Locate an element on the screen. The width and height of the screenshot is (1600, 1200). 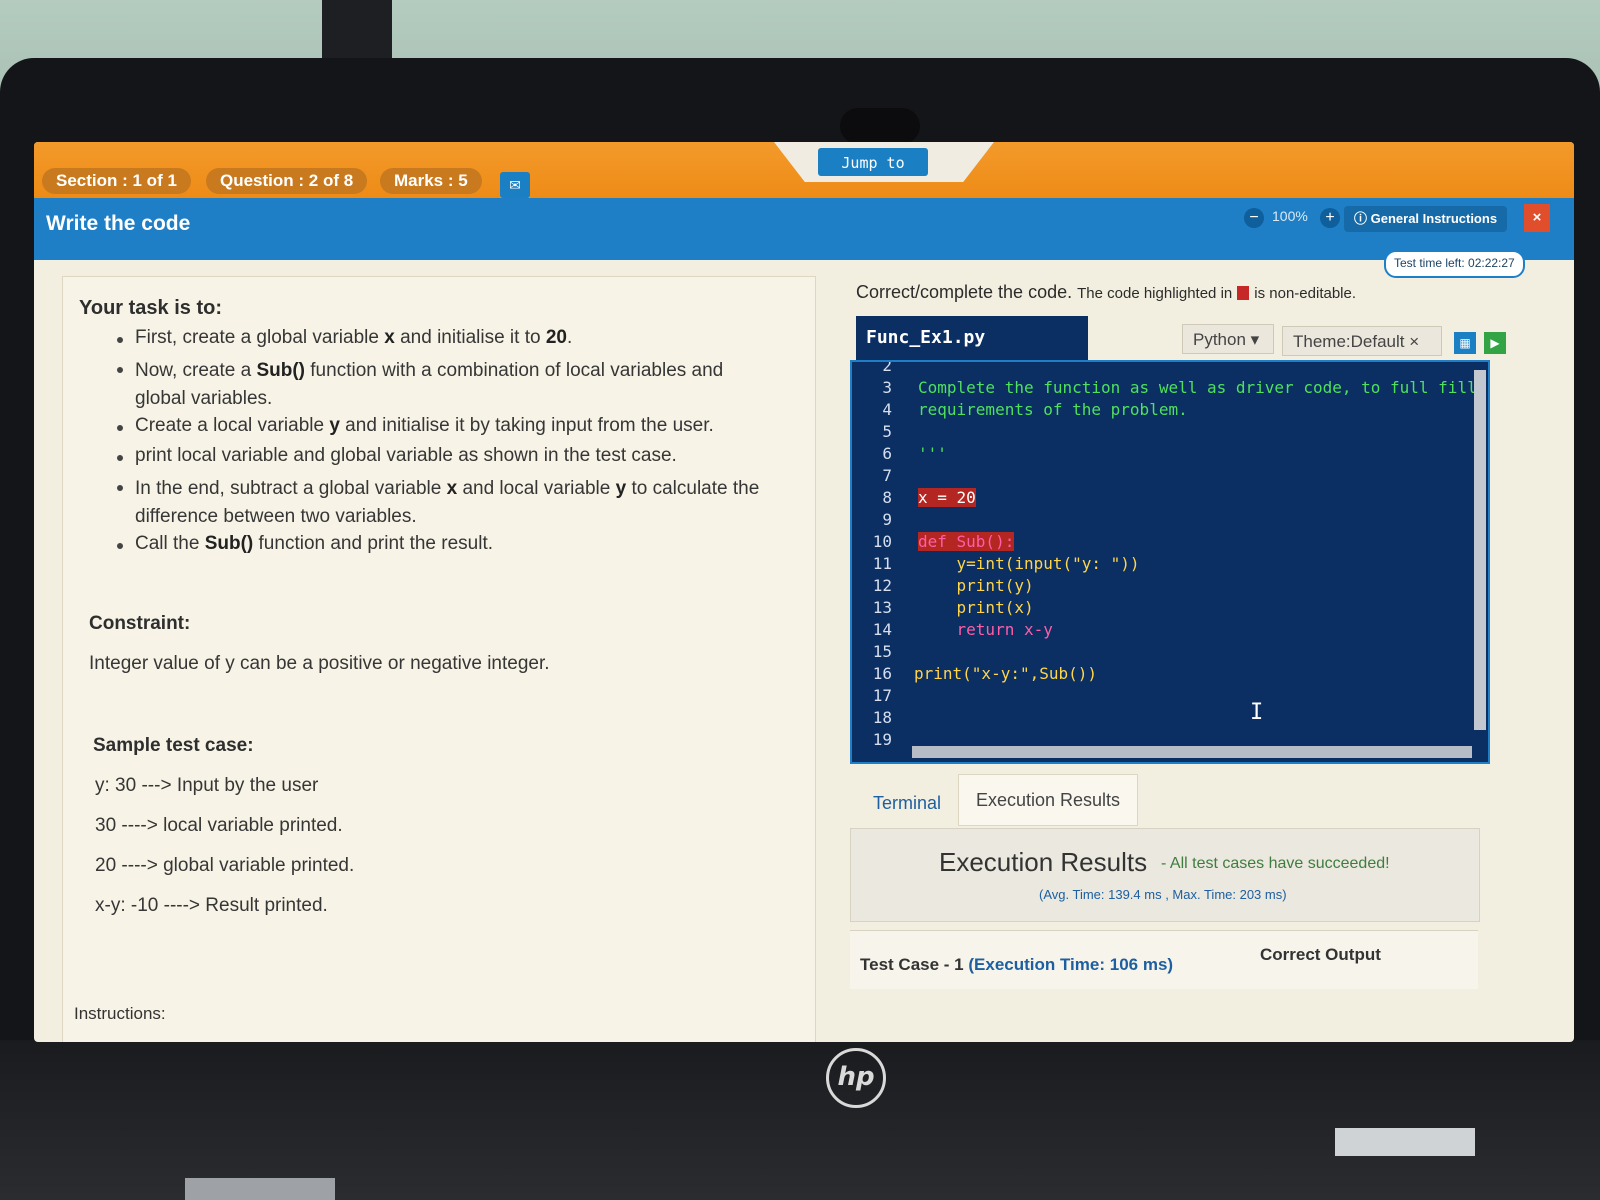
general-instructions-label: General Instructions is located at coordinates (1434, 218).